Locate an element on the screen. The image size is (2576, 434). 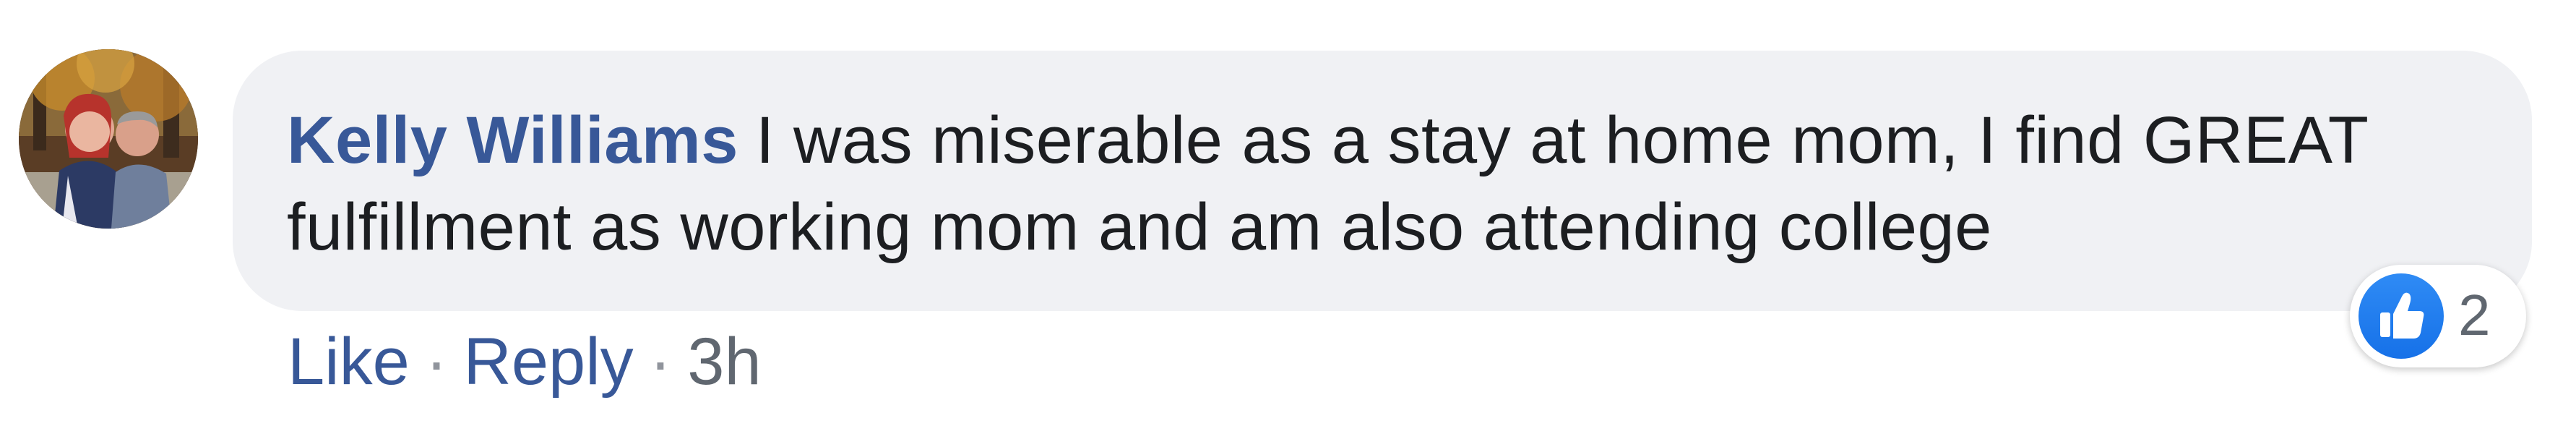
avatar is located at coordinates (108, 139).